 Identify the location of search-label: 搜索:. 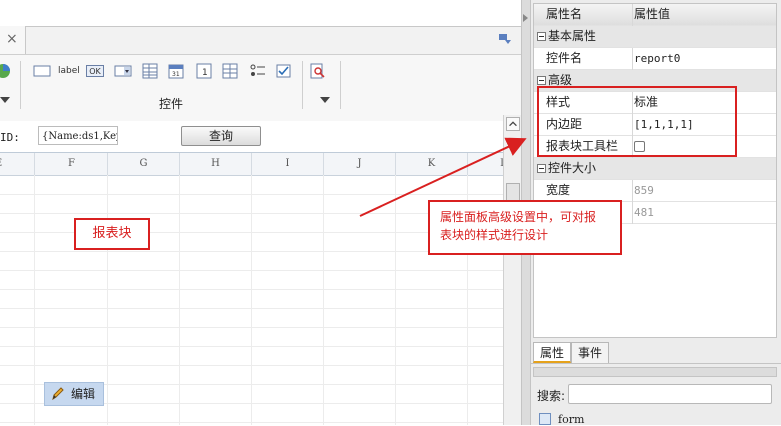
(551, 396).